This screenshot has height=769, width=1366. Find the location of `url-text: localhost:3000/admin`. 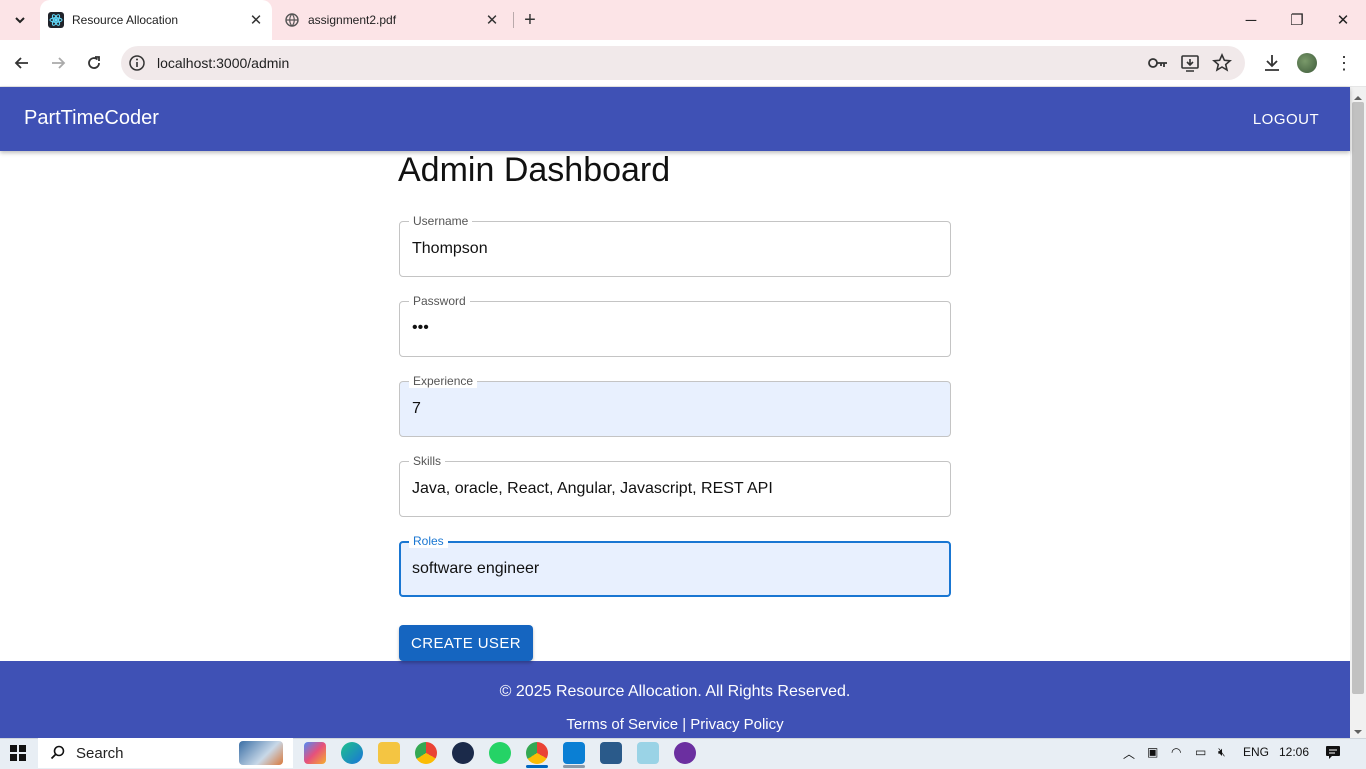

url-text: localhost:3000/admin is located at coordinates (223, 63).